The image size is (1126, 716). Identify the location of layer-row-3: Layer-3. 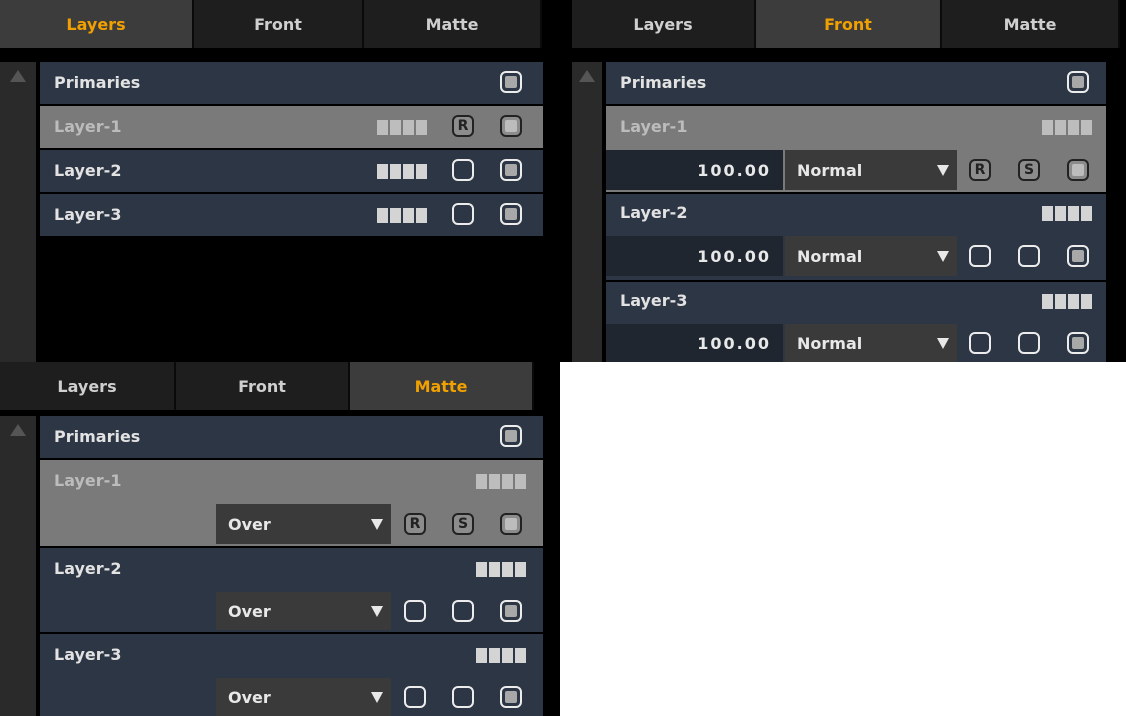
(291, 215).